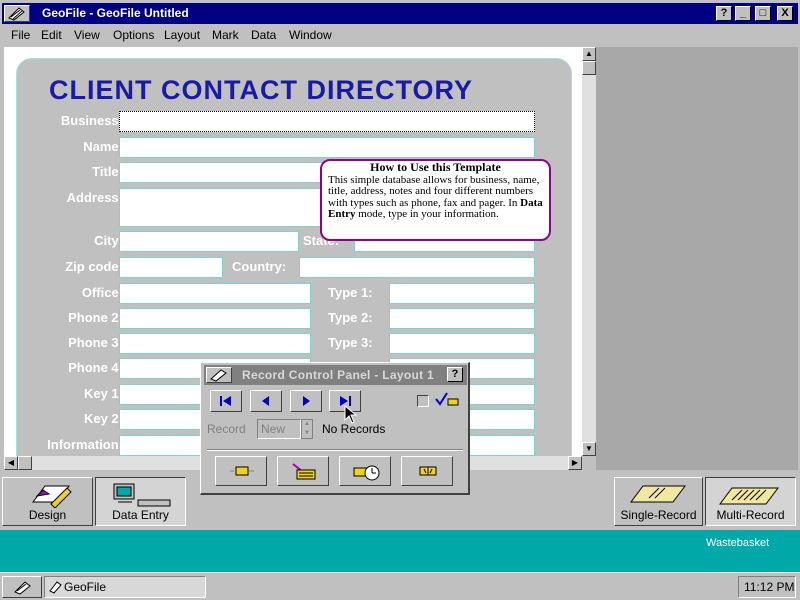  What do you see at coordinates (769, 587) in the screenshot?
I see `clock-time: 11:12 PM` at bounding box center [769, 587].